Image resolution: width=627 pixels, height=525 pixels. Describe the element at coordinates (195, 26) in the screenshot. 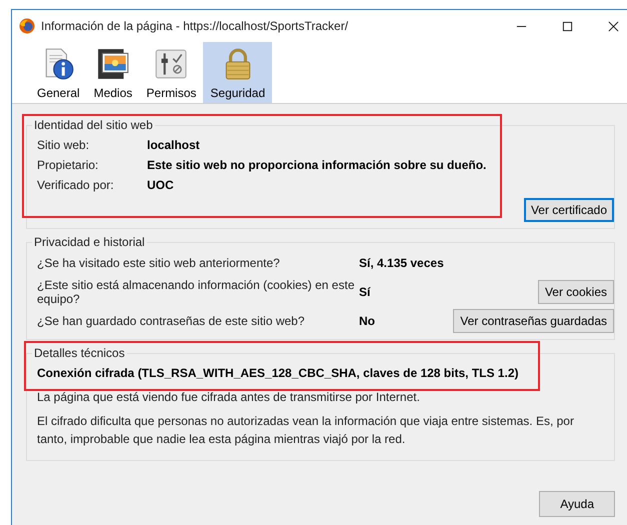

I see `window-title: Información de la página - https://localhost/SportsTracker/` at that location.